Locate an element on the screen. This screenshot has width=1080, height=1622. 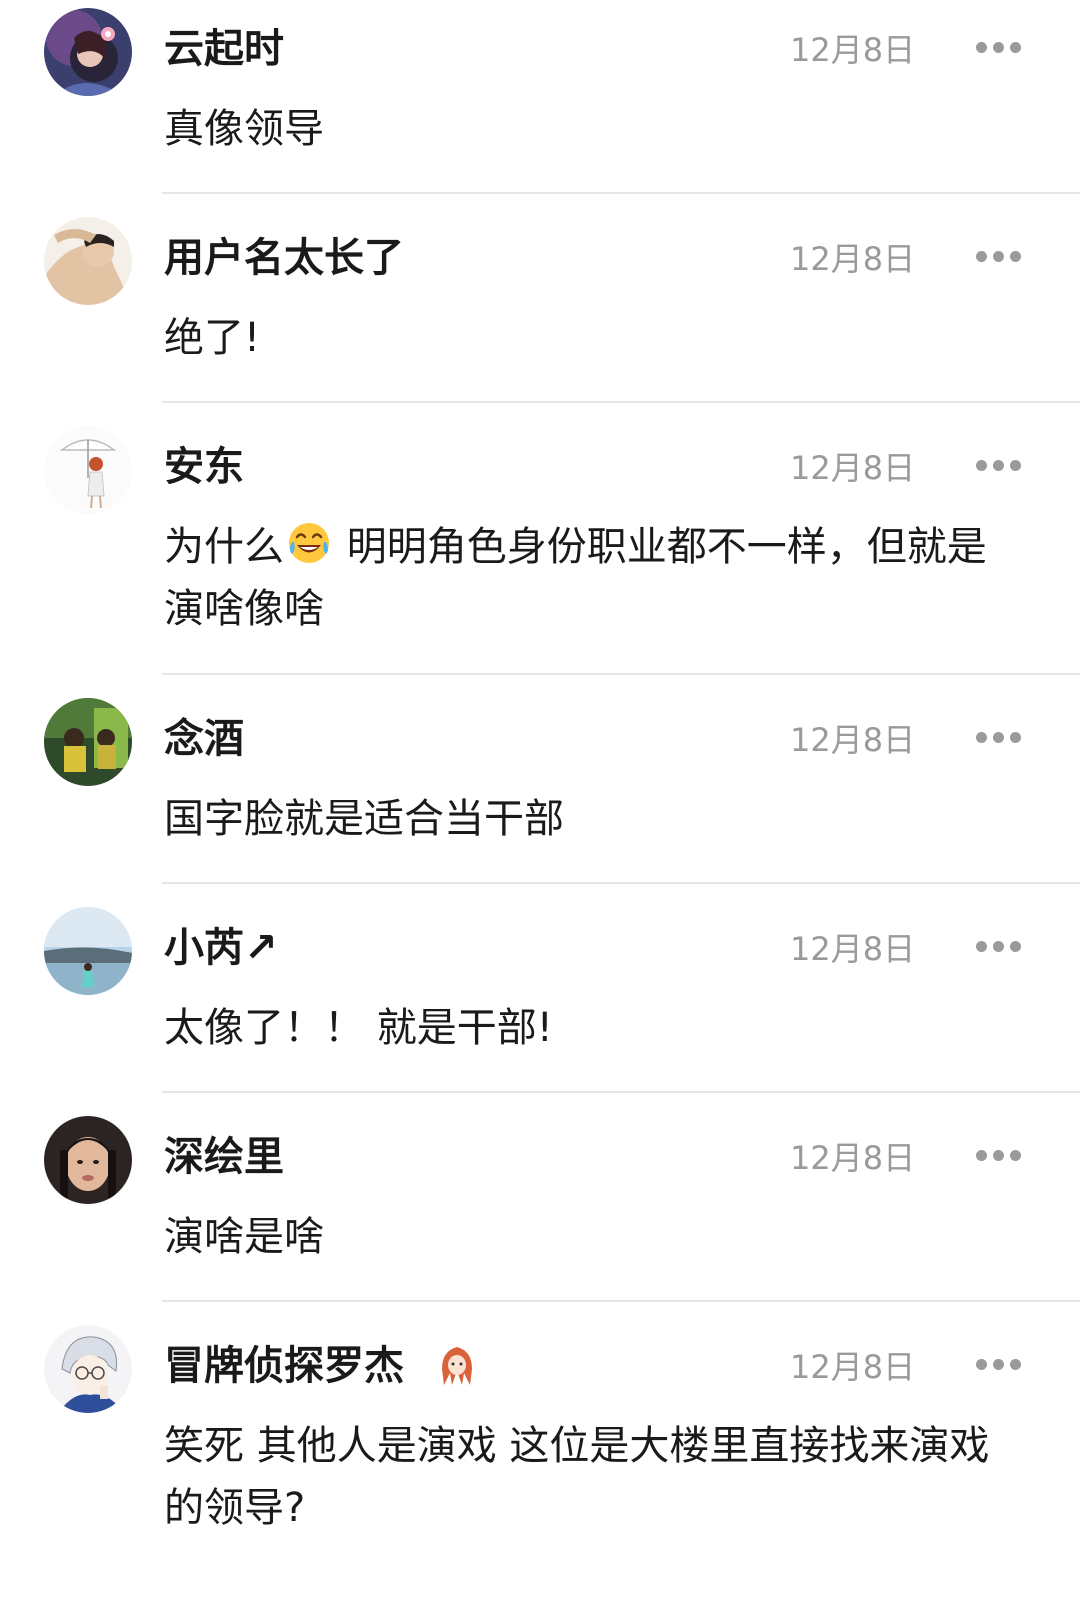
comment-text: 演啥是啥 is located at coordinates (244, 1237).